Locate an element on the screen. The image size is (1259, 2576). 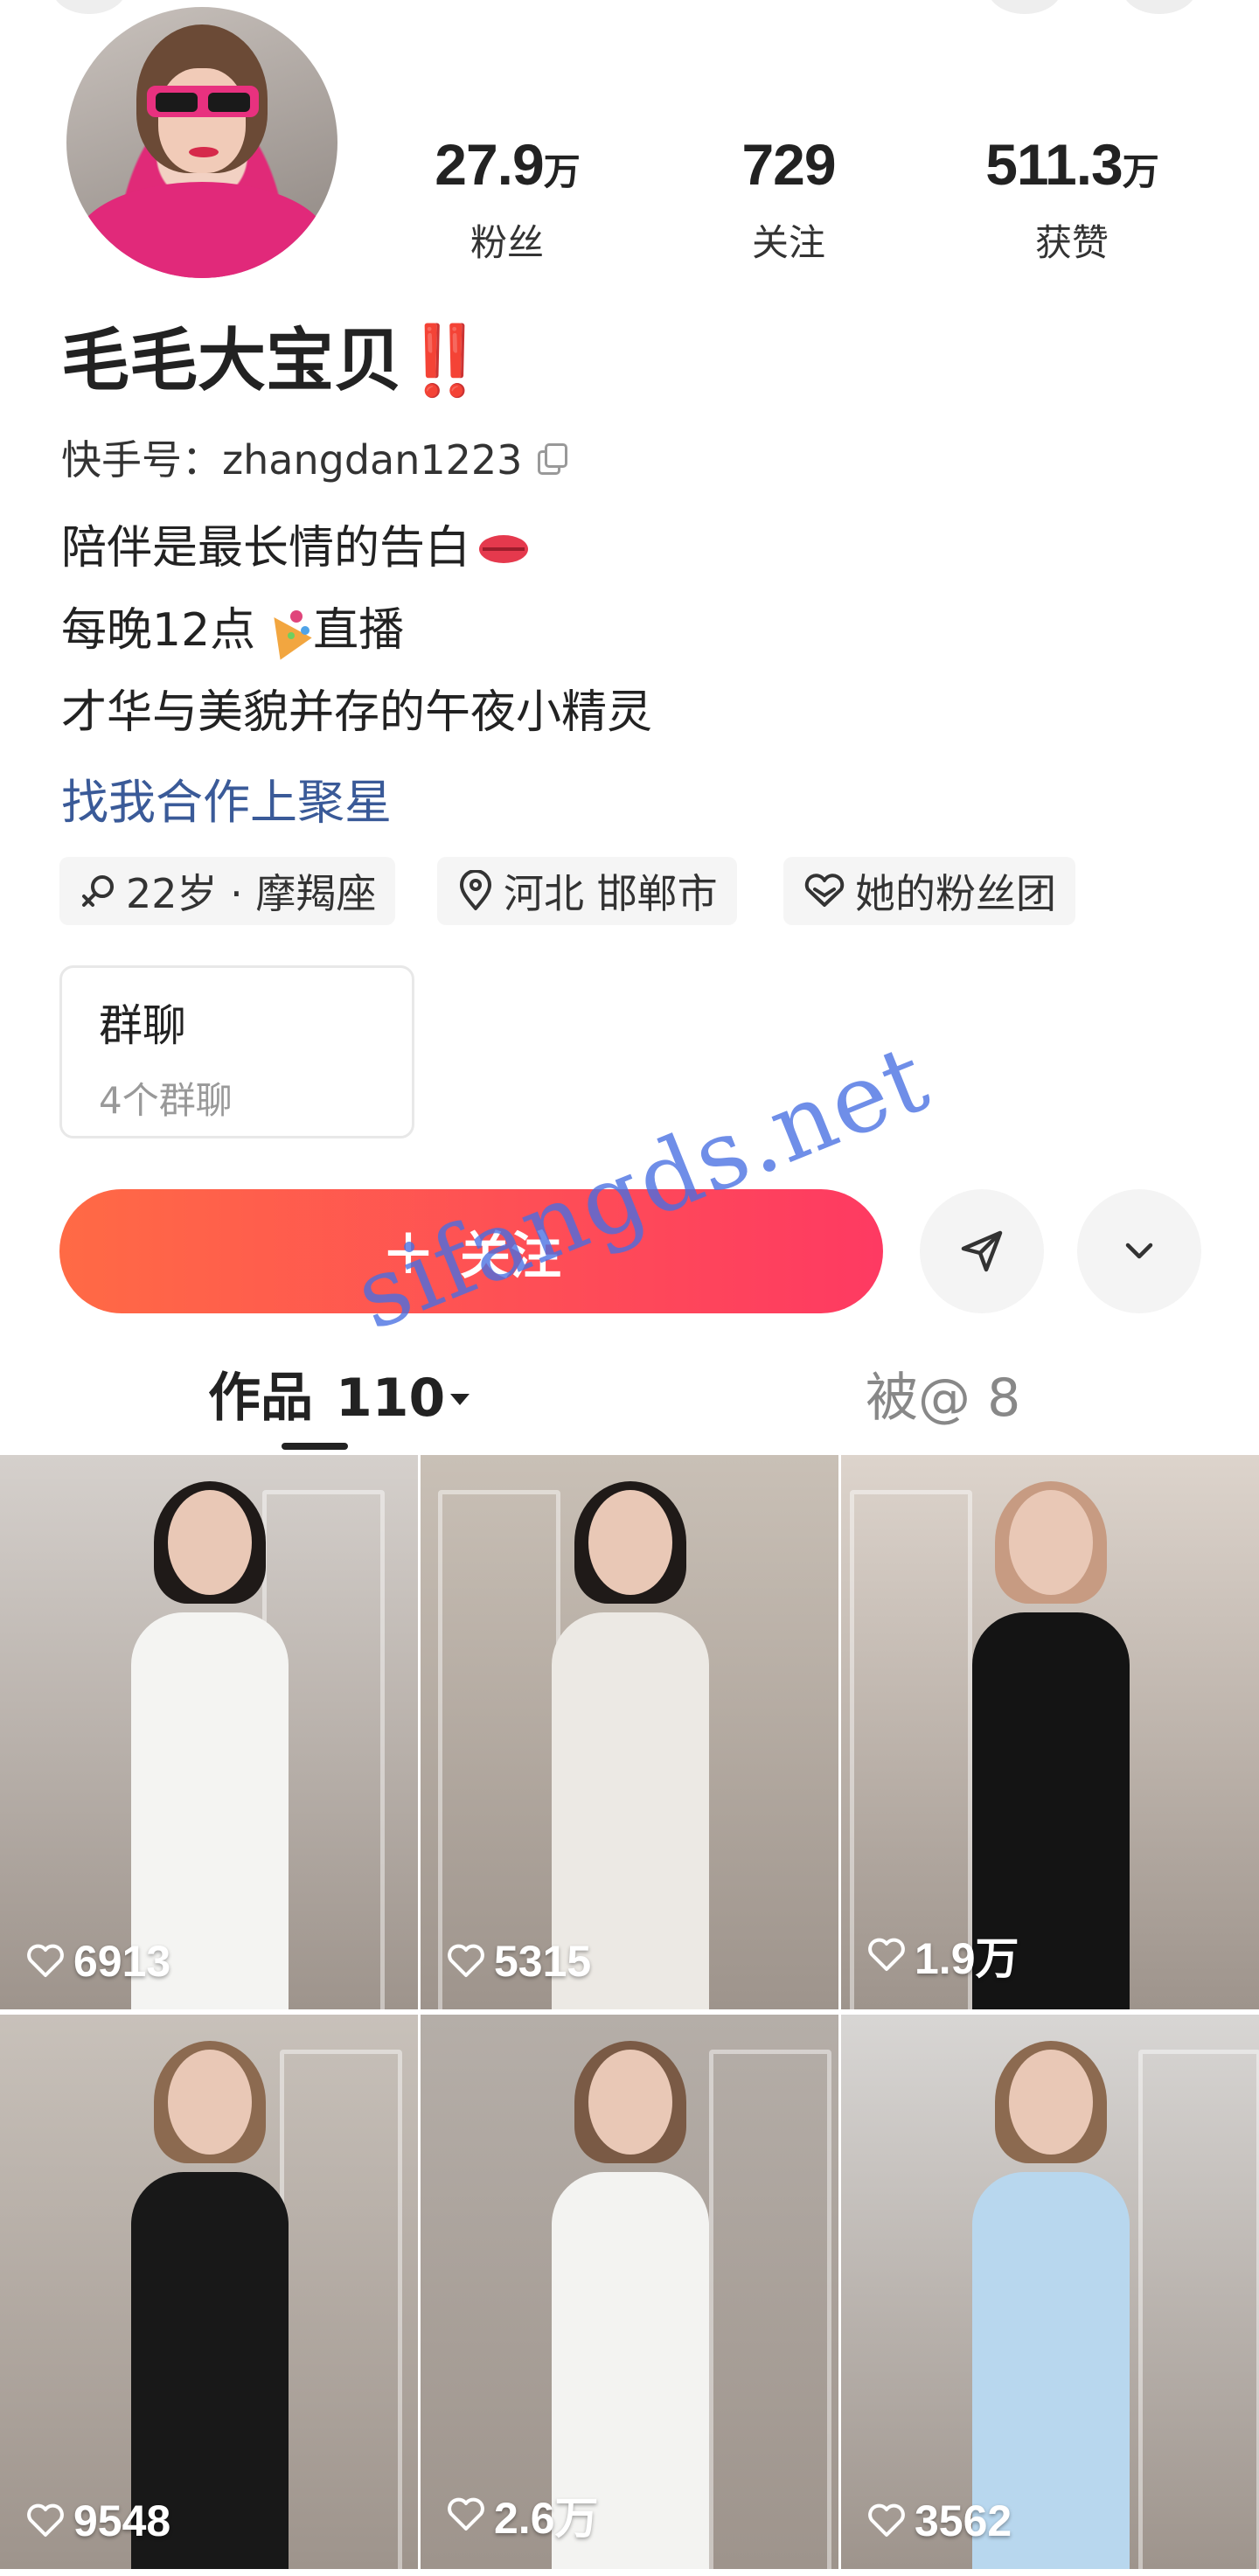
avatar-sweater is located at coordinates (202, 230).